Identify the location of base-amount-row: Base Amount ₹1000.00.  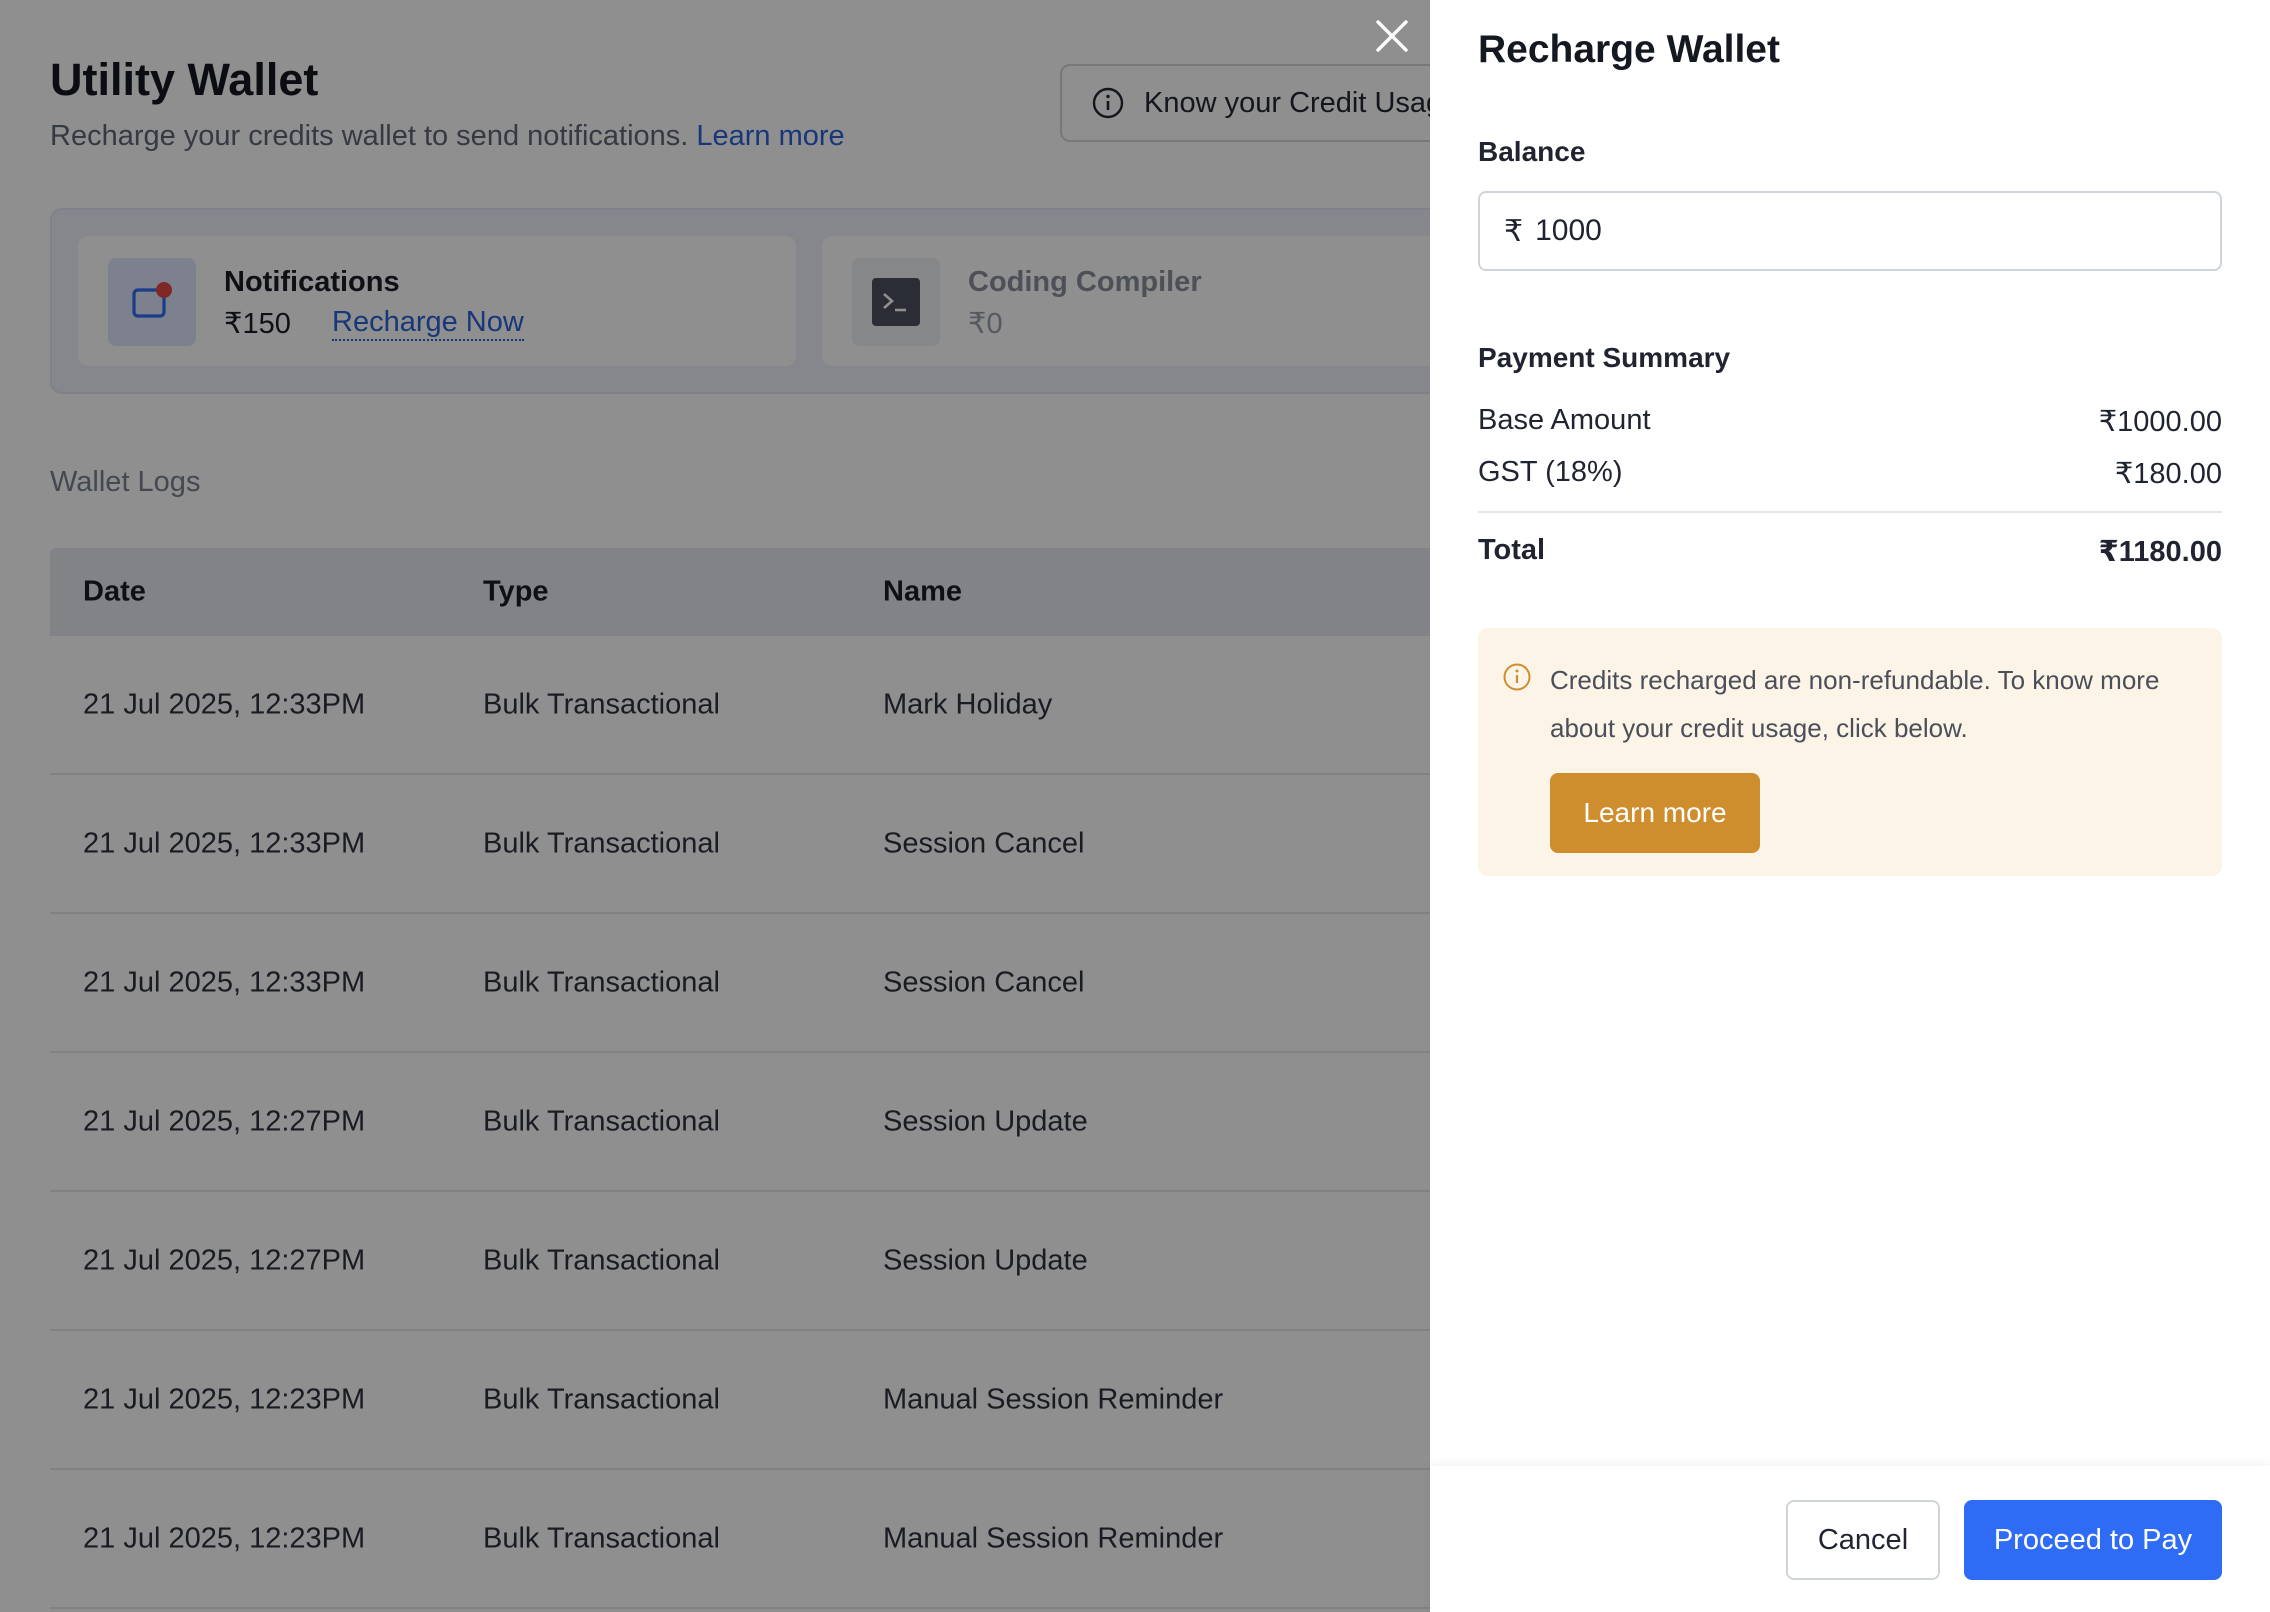
(1850, 421).